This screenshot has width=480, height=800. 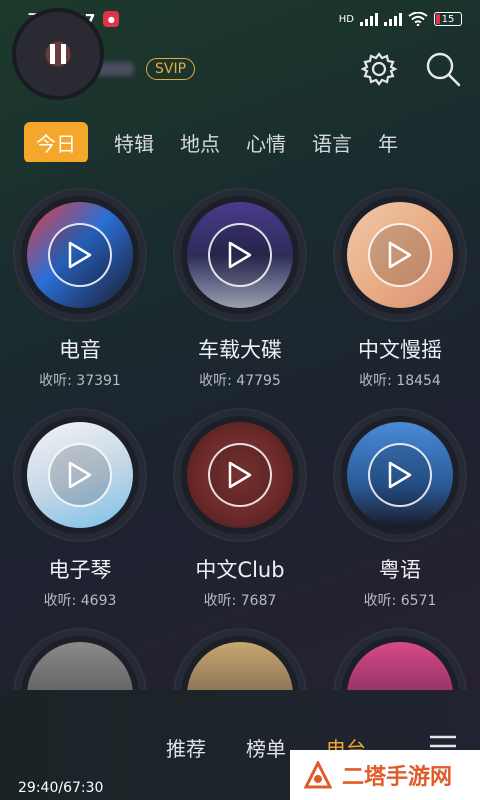 I want to click on listen-count: 收听: 6571, so click(x=400, y=601).